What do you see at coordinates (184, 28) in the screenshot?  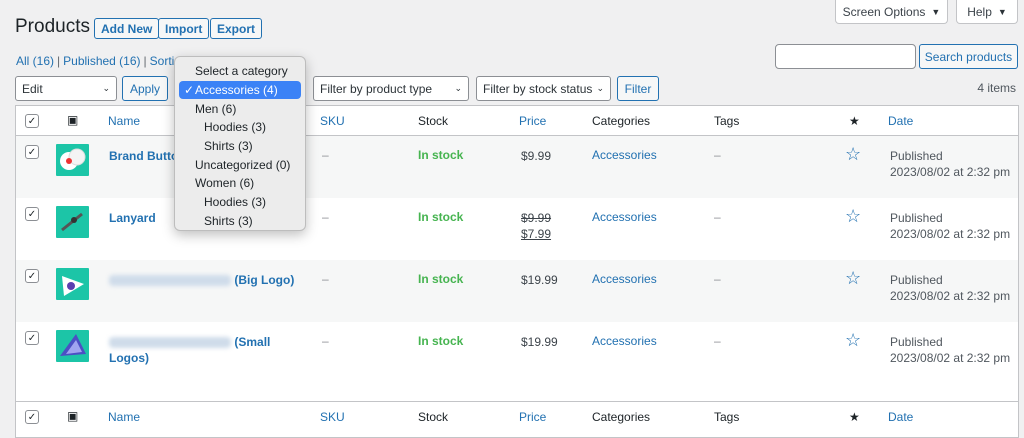 I see `import-button: Import` at bounding box center [184, 28].